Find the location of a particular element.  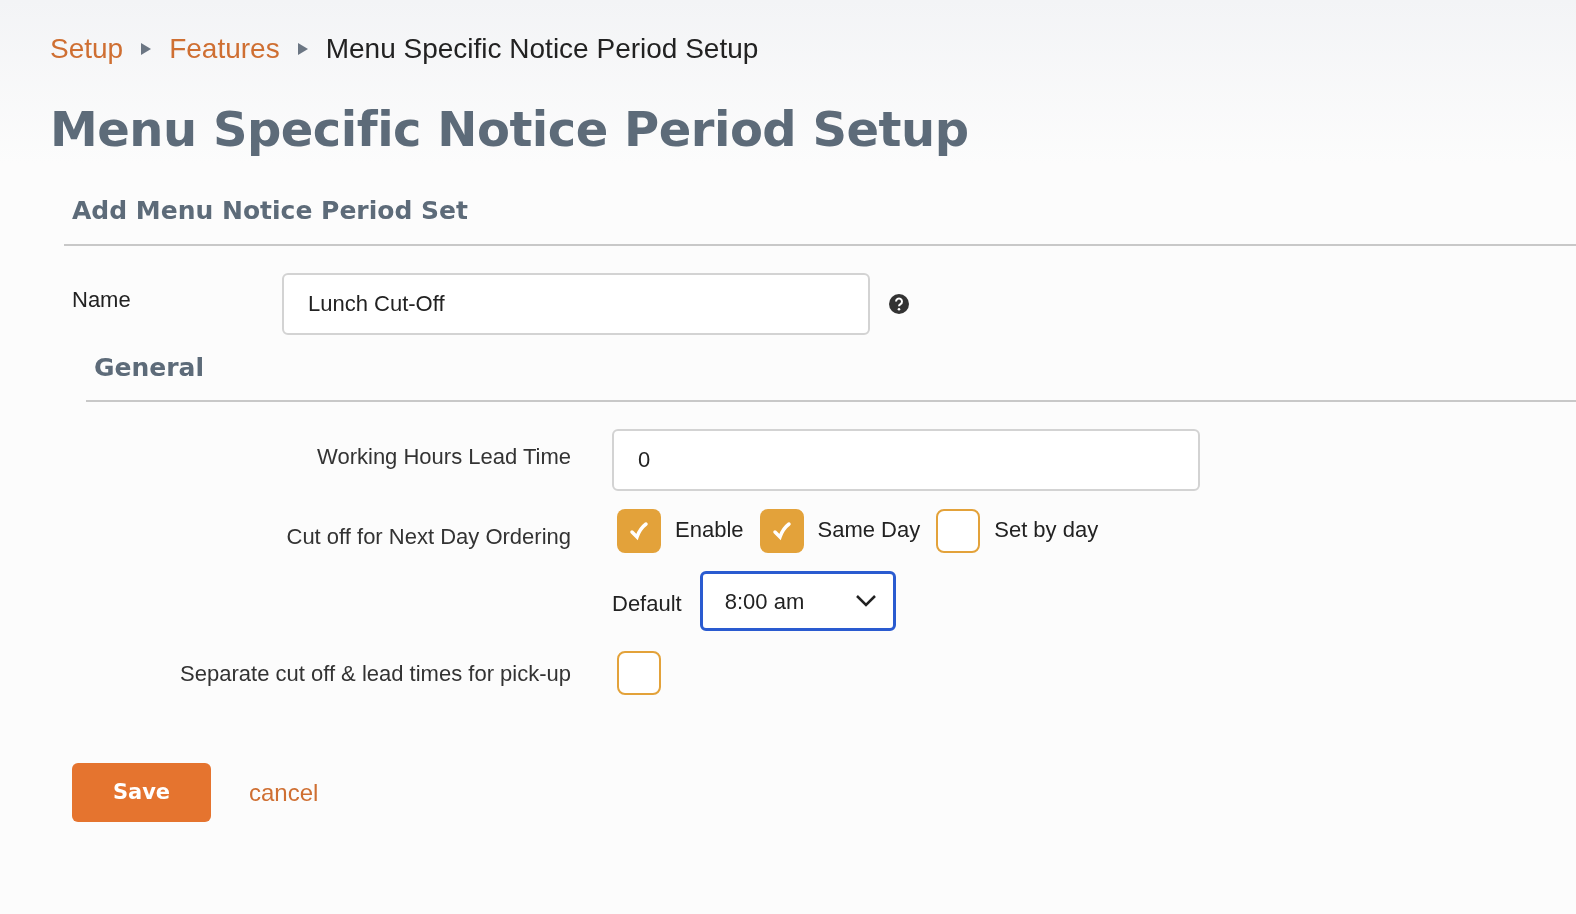

name-field: Lunch Cut-Off is located at coordinates (576, 303).